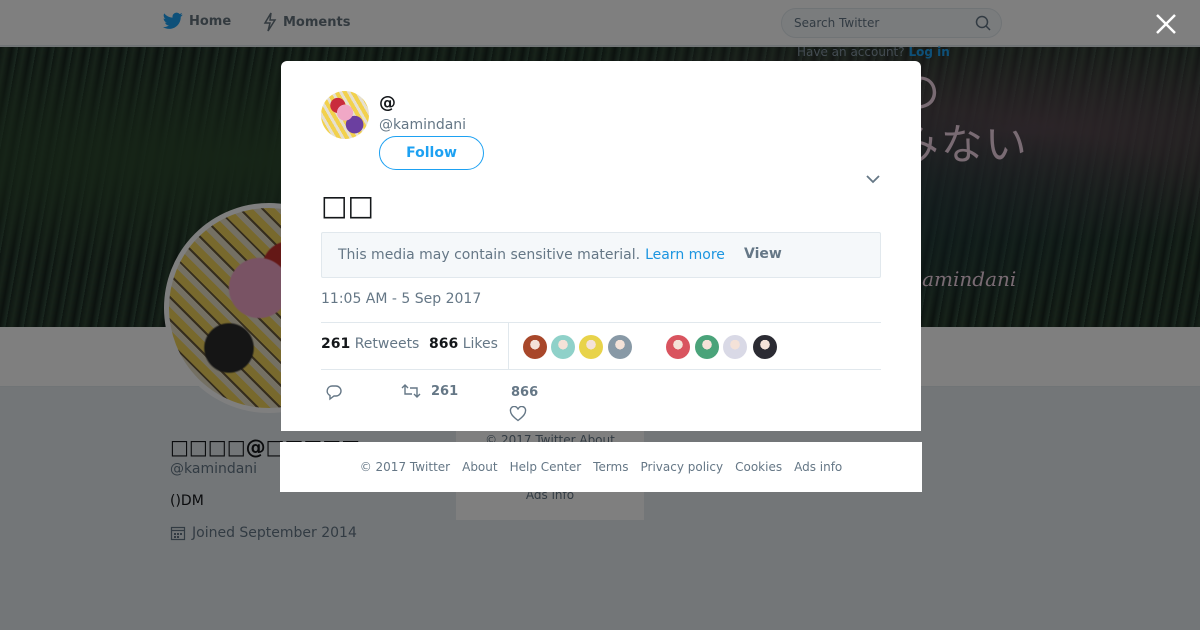  I want to click on tweet-actions: 261 866, so click(601, 404).